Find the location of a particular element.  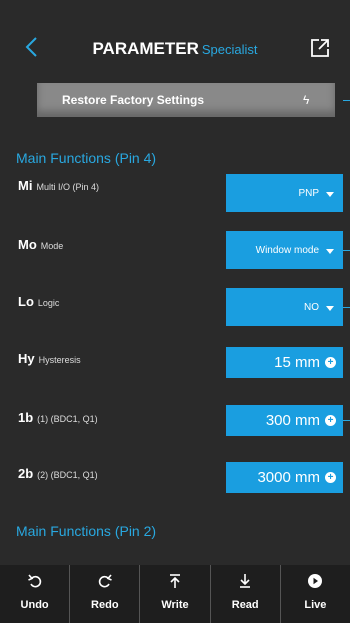

param-desc: Hysteresis is located at coordinates (59, 360).